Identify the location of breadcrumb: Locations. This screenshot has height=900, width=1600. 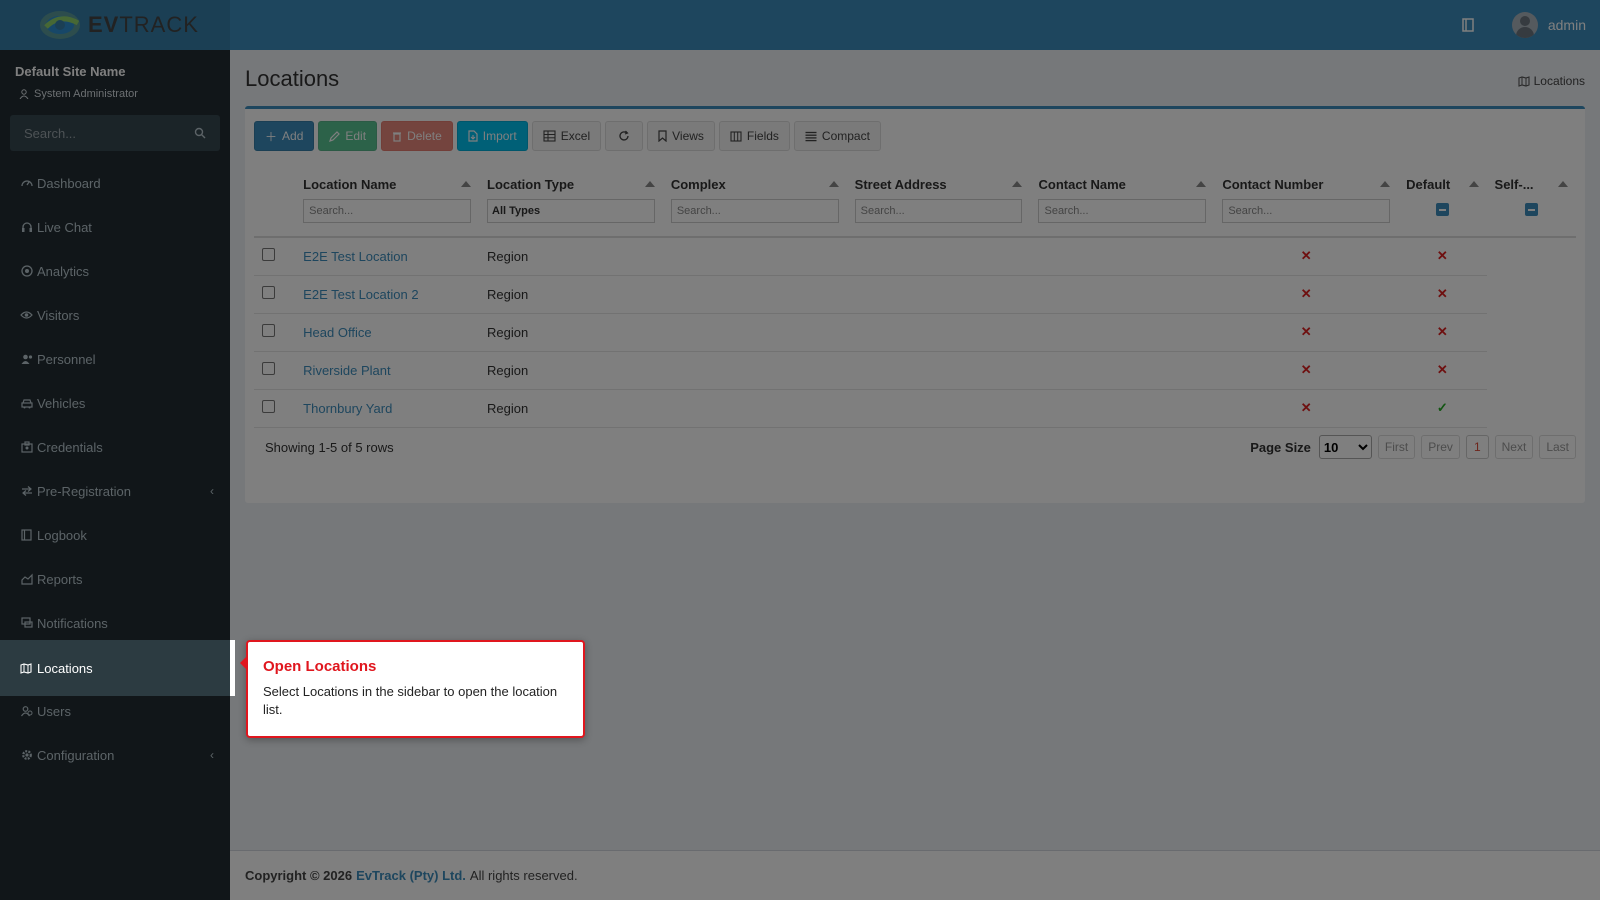
(1551, 81).